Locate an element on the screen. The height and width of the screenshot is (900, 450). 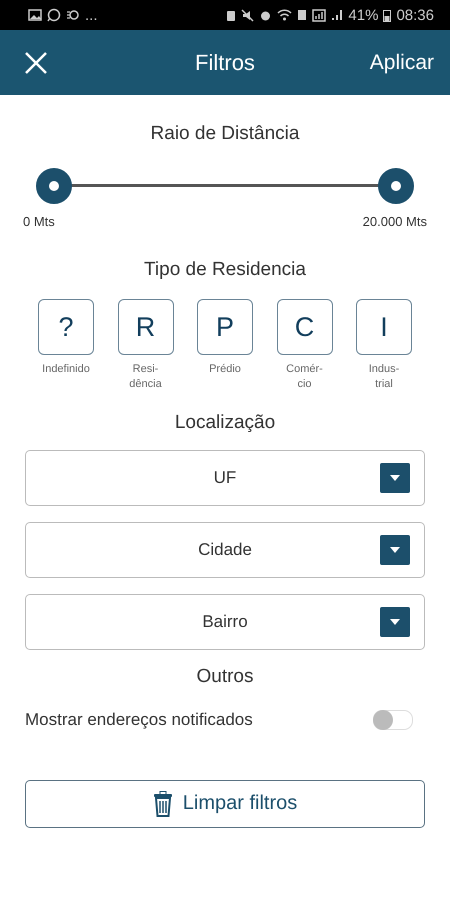
dropdown-field: Bairro is located at coordinates (225, 622).